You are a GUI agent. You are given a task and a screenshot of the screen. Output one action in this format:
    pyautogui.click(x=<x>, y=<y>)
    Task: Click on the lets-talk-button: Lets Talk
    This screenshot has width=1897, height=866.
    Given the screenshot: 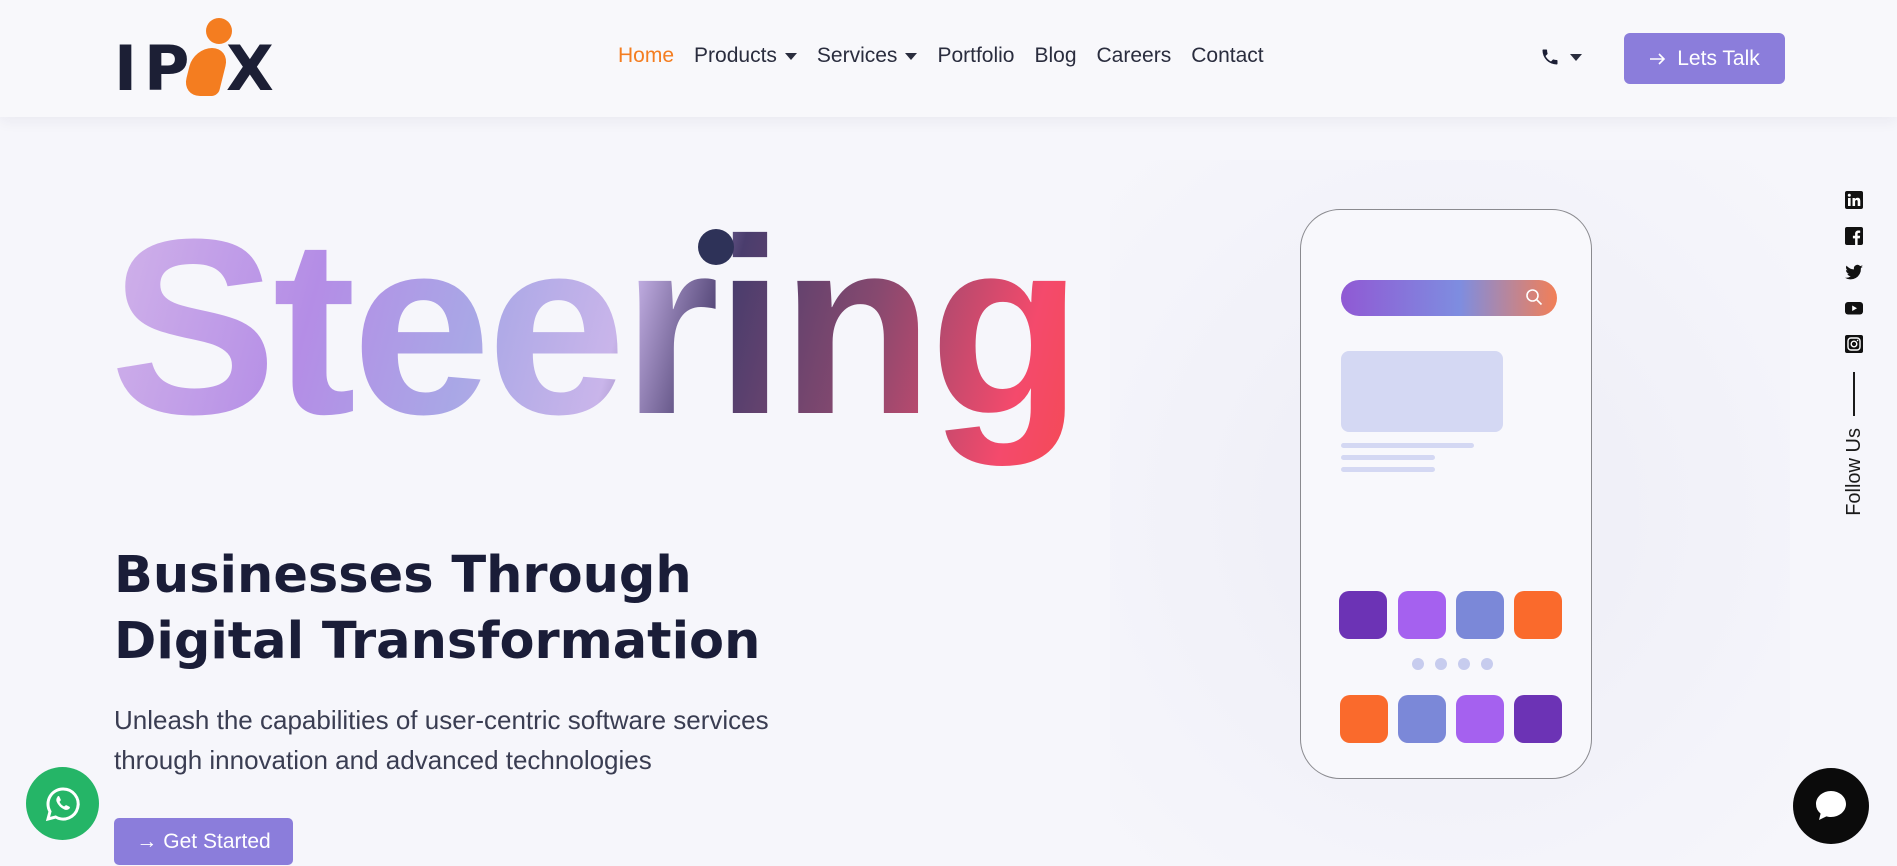 What is the action you would take?
    pyautogui.click(x=1704, y=58)
    